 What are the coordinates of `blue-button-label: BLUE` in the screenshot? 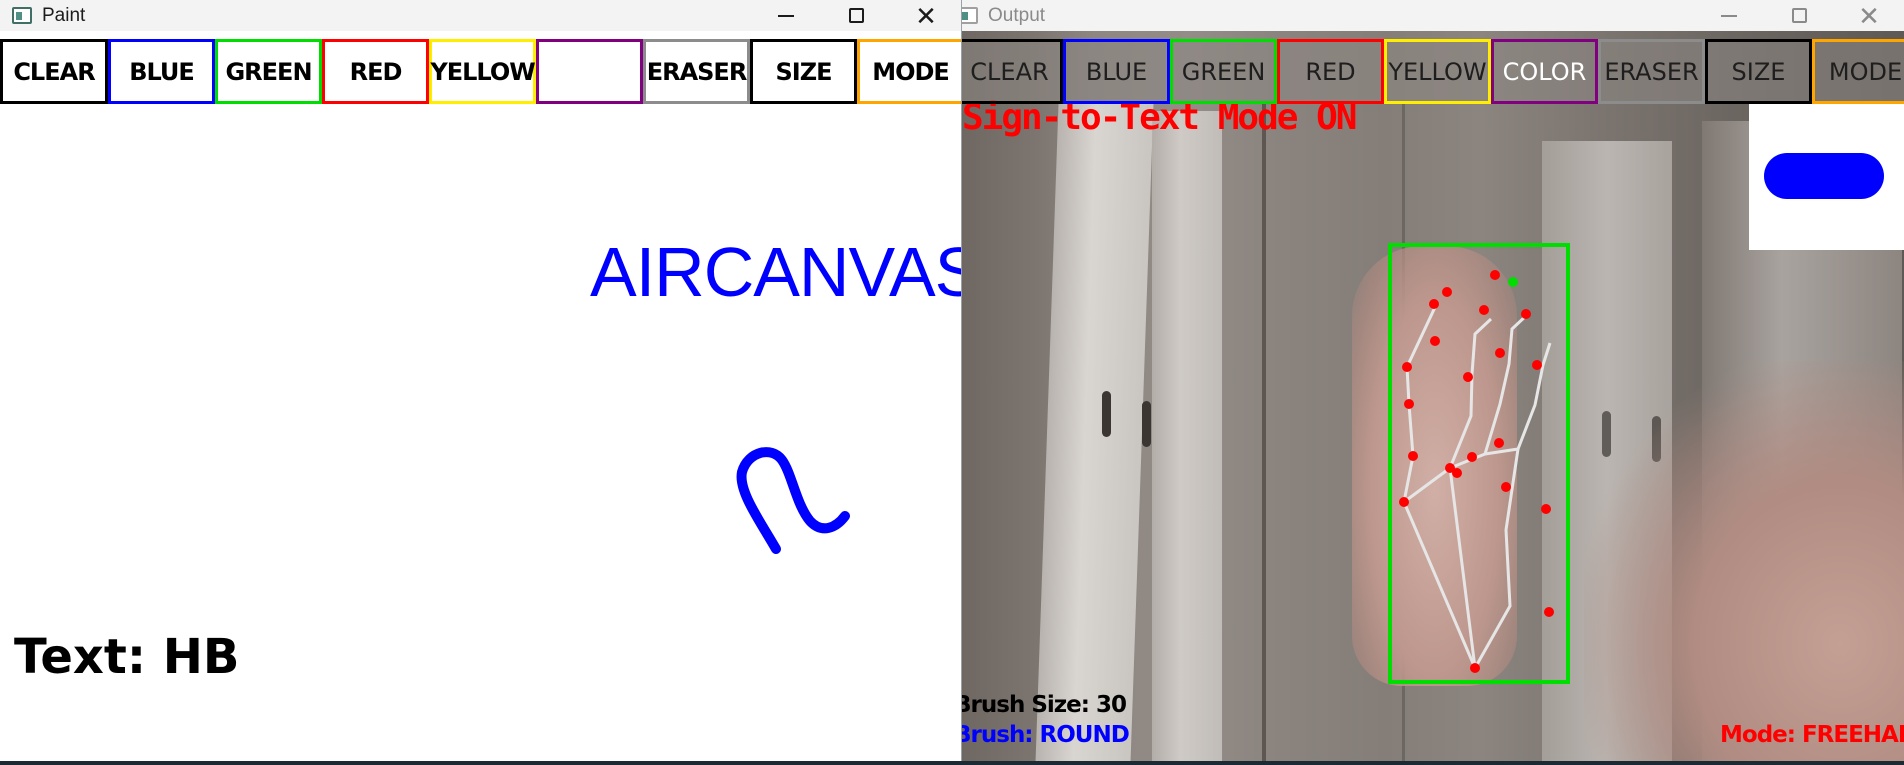 It's located at (162, 71).